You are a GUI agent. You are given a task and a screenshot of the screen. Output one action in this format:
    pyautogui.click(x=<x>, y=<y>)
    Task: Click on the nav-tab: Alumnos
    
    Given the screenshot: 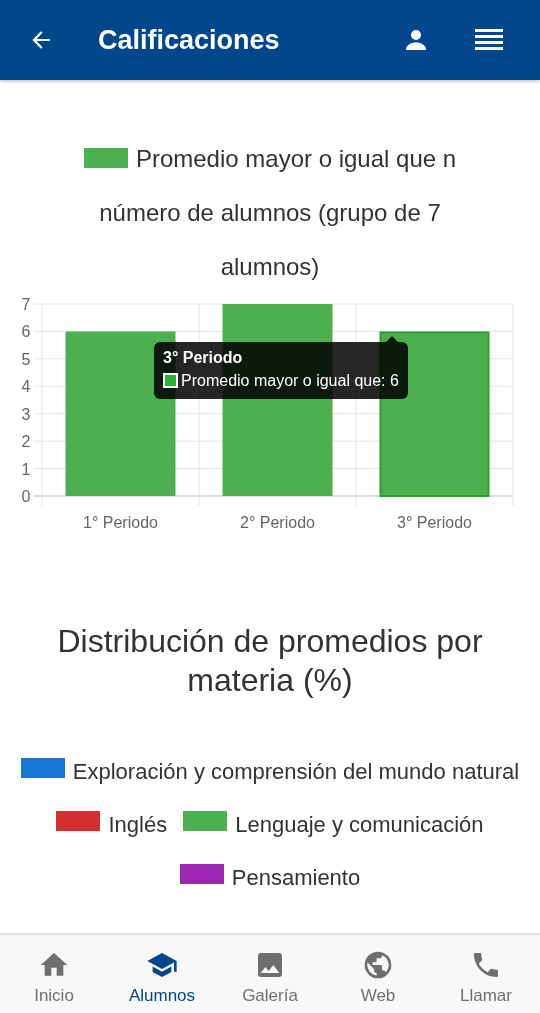 What is the action you would take?
    pyautogui.click(x=162, y=974)
    